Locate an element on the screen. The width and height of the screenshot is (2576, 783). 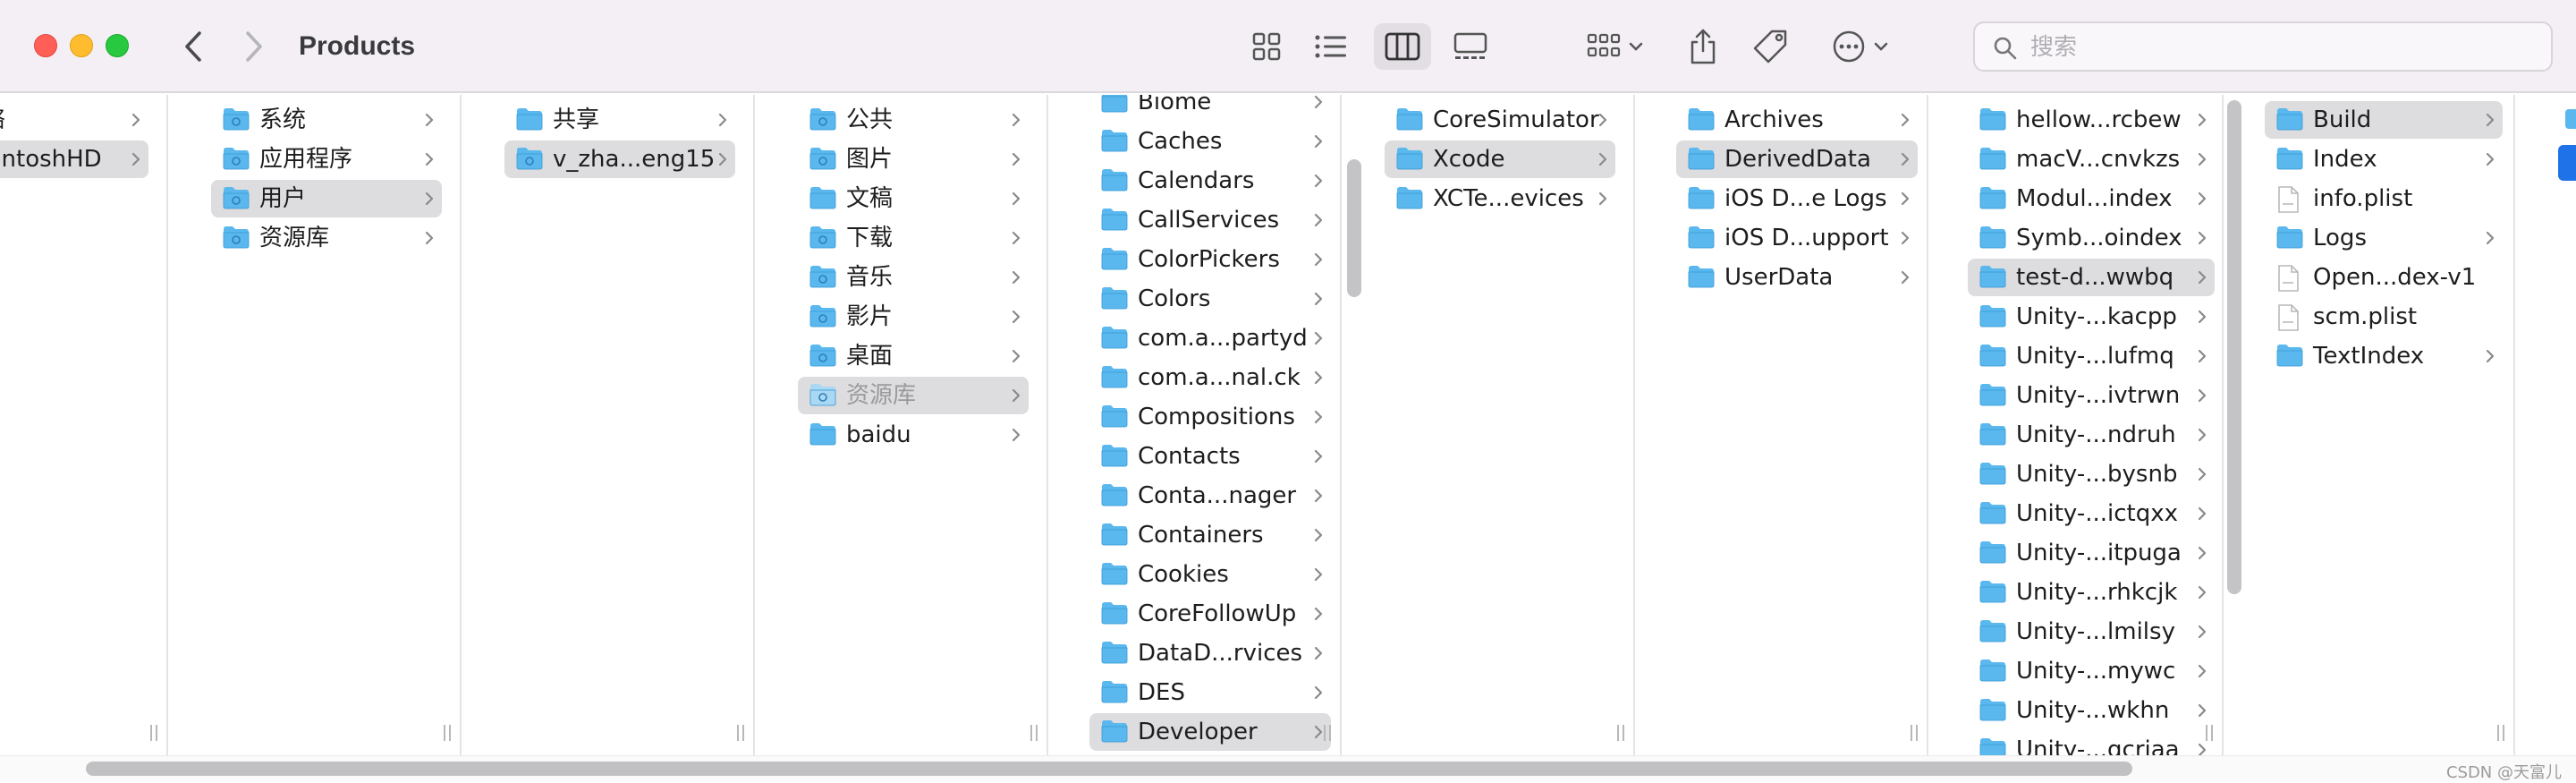
list-item: ColorPickers is located at coordinates (1210, 259).